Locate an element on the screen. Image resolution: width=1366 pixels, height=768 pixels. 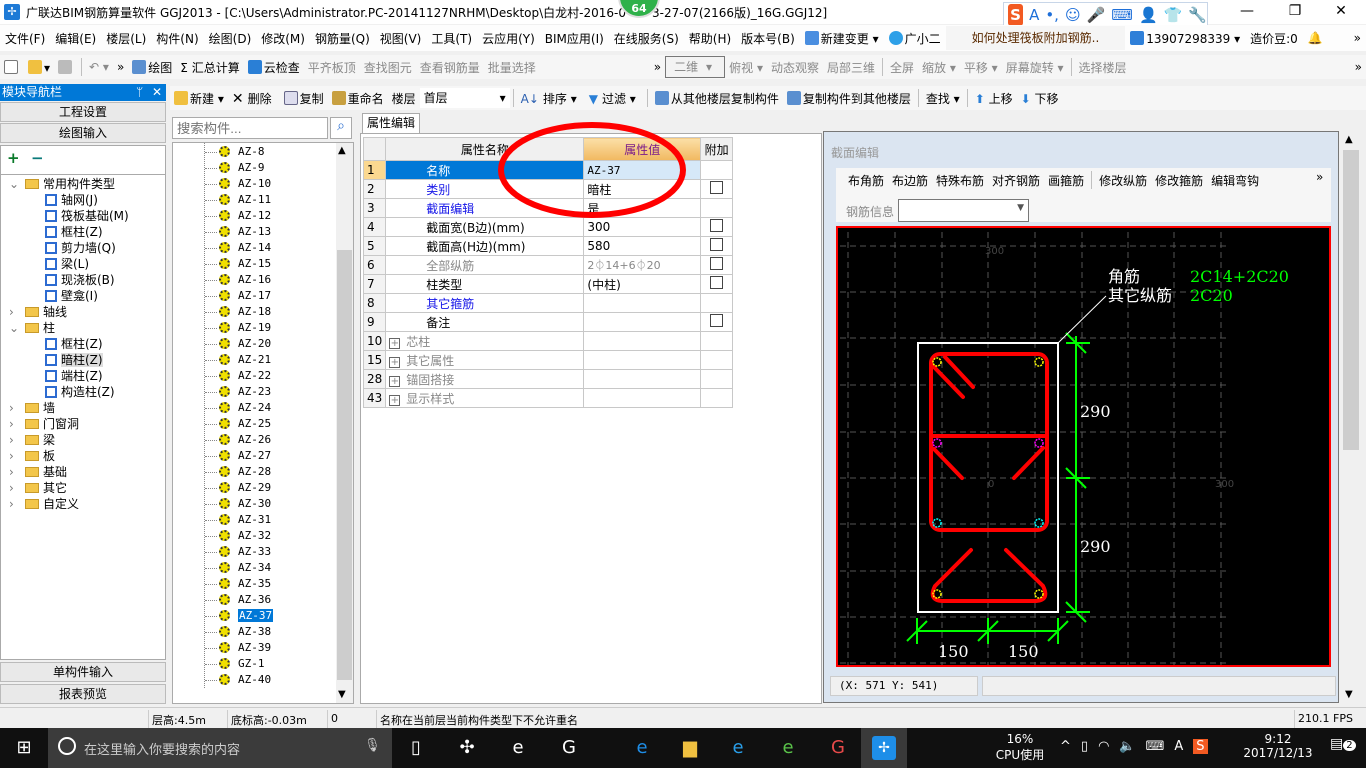
tree-item: › 墙 is located at coordinates (32, 408).